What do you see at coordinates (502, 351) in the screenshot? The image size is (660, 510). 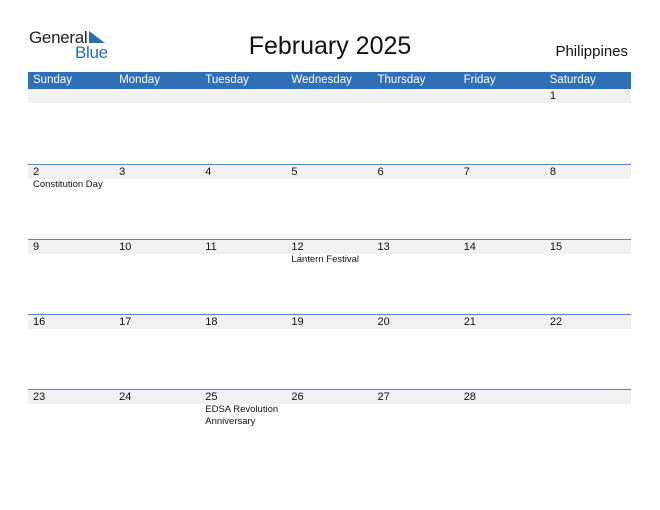 I see `day-cell: 21` at bounding box center [502, 351].